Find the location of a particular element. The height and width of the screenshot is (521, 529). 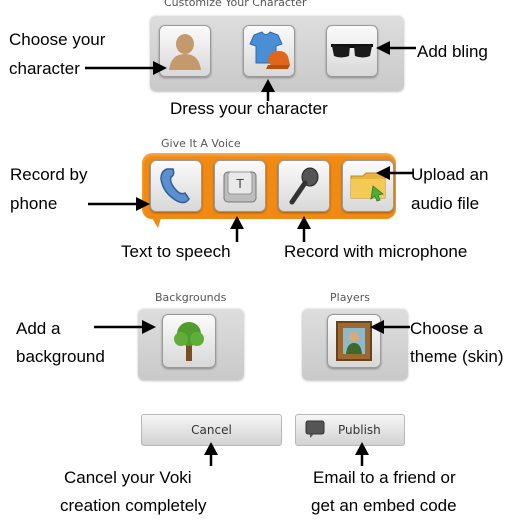

portrait-frame-icon is located at coordinates (354, 341).